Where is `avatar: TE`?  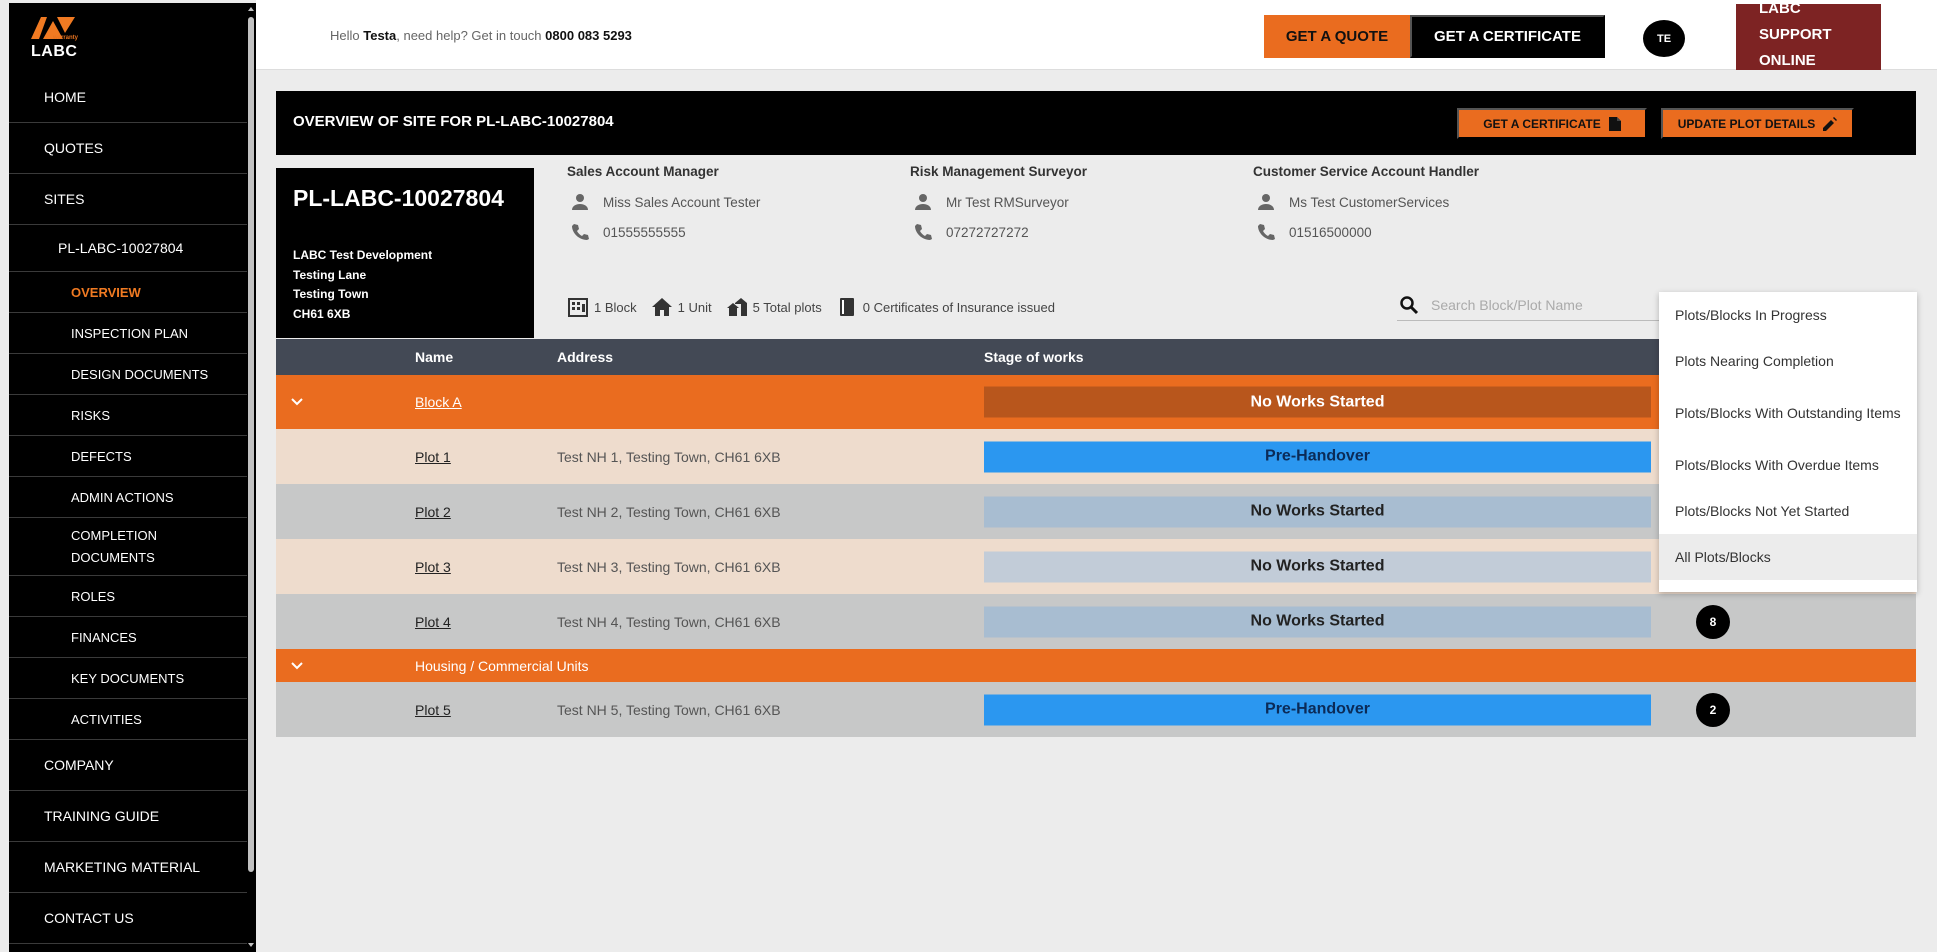 avatar: TE is located at coordinates (1664, 38).